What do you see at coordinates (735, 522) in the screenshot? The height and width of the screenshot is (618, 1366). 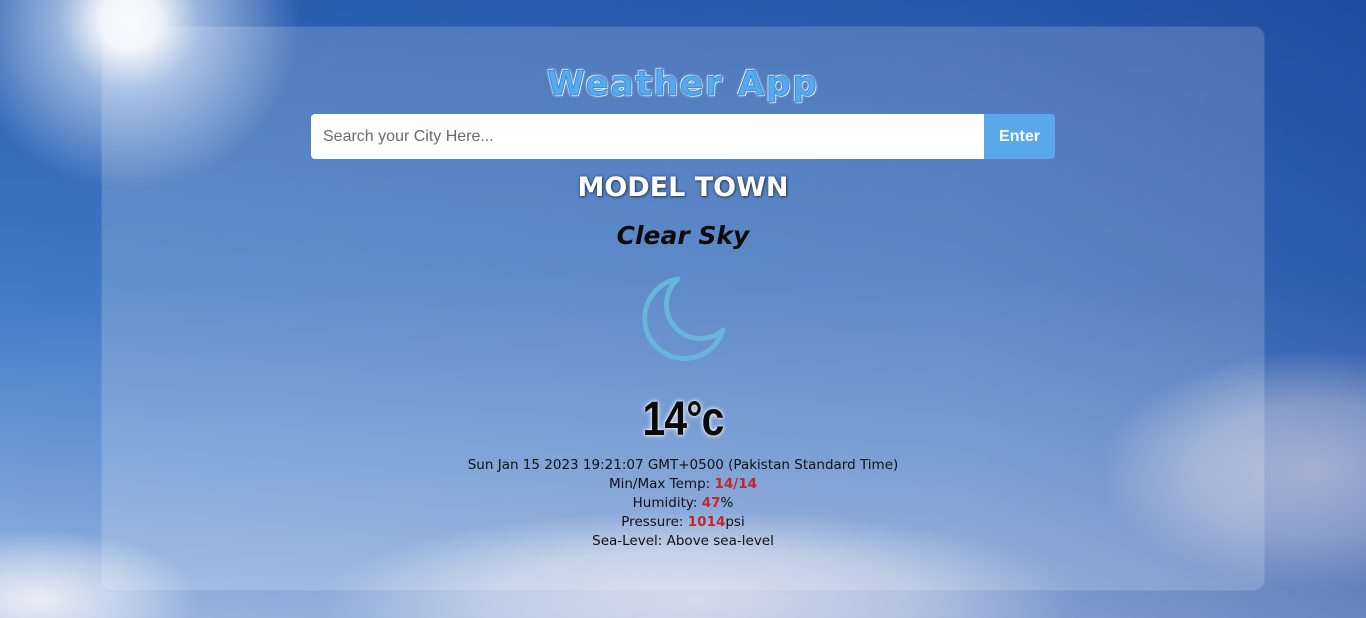 I see `pressure-unit: psi` at bounding box center [735, 522].